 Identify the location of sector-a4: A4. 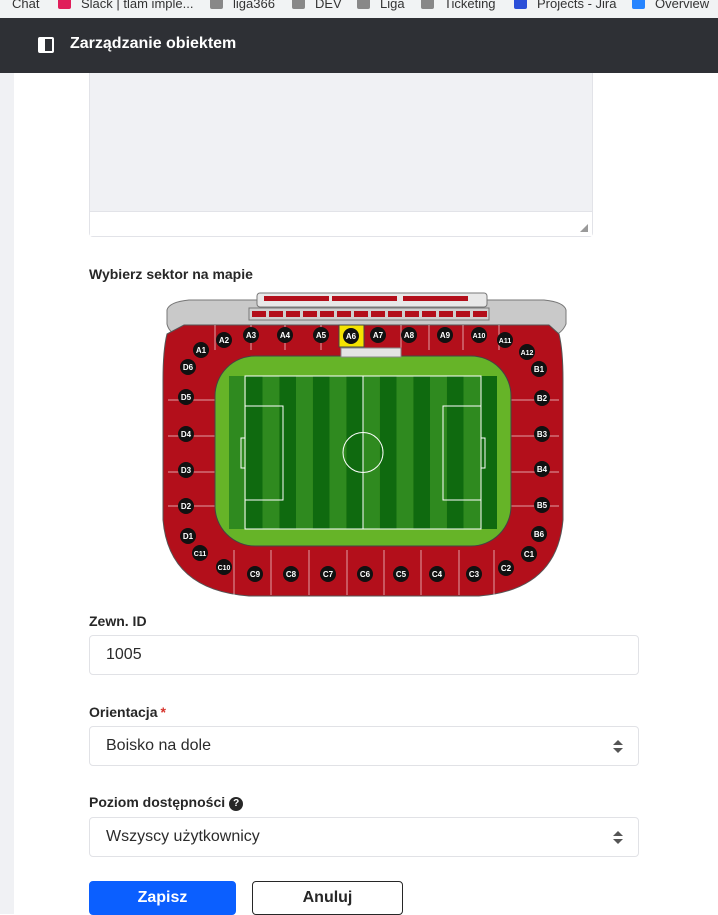
(285, 335).